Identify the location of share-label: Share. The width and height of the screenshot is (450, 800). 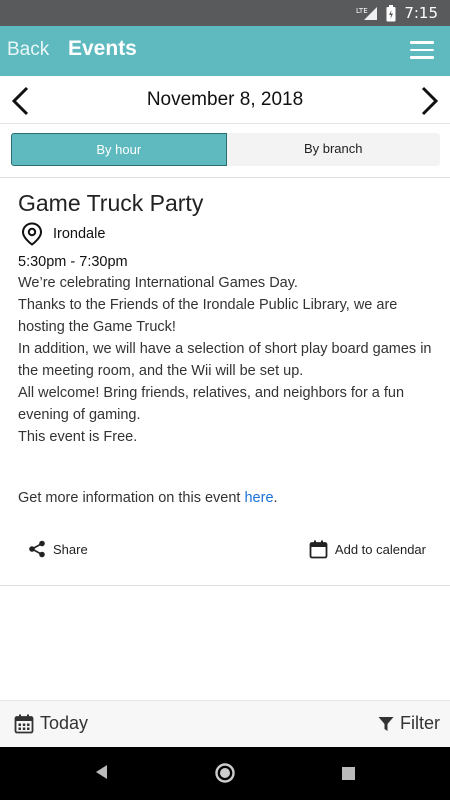
(70, 549).